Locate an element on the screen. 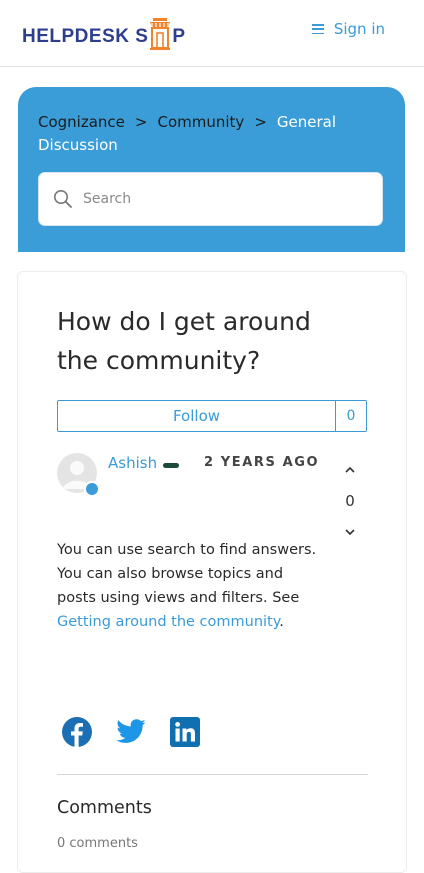 This screenshot has height=873, width=424. breadcrumb-community: Community is located at coordinates (200, 122).